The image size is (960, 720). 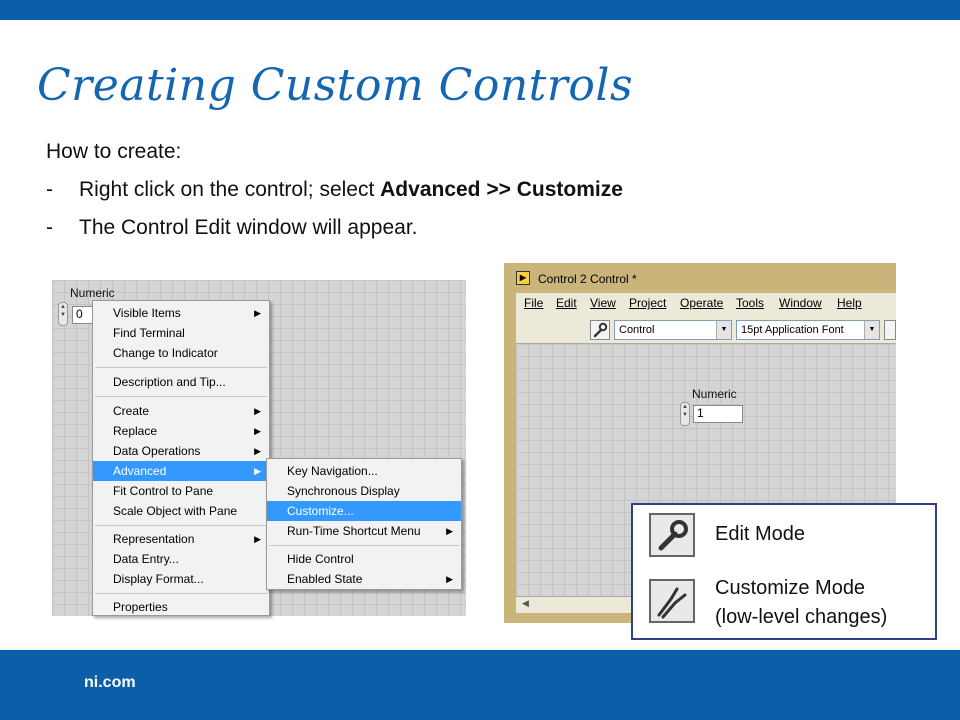 I want to click on menu-edit: Edit, so click(x=566, y=303).